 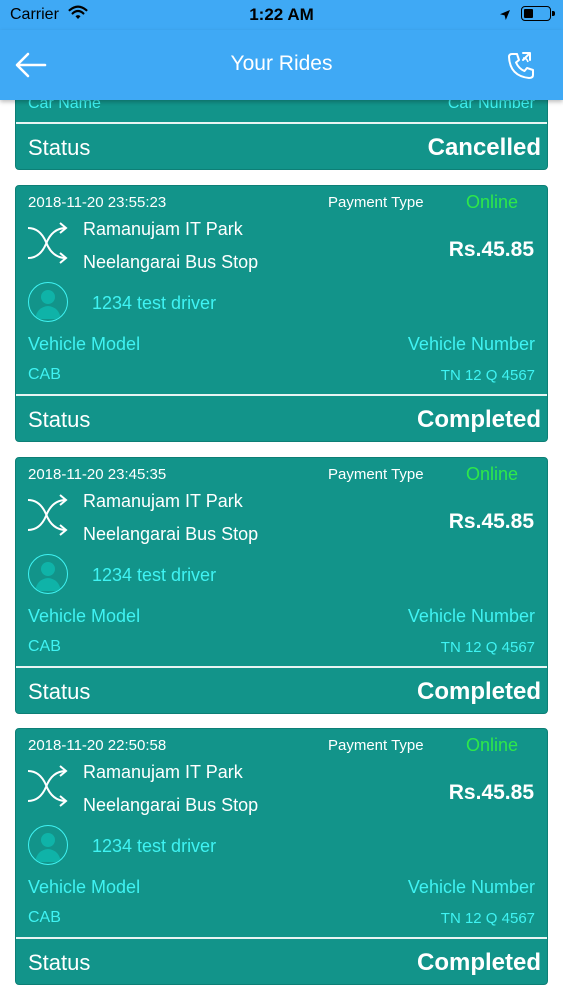 I want to click on status-bar: Carrier 1:22 AM, so click(x=281, y=15).